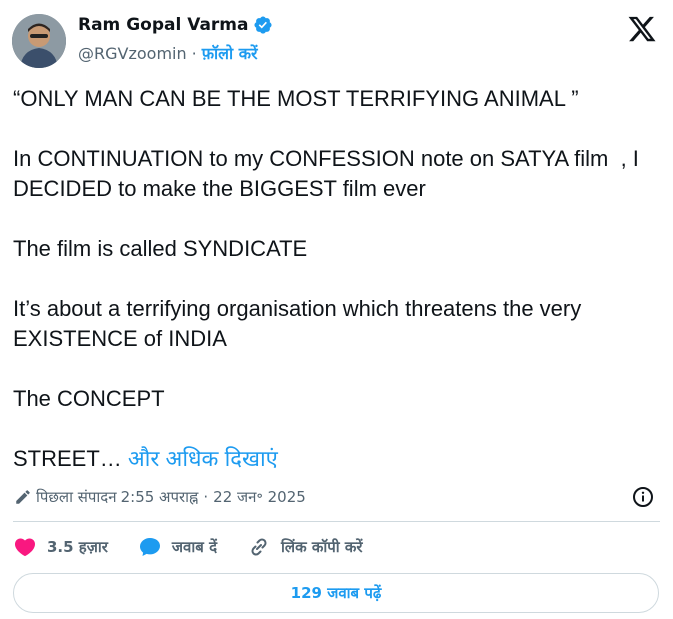  I want to click on tweet-header: Ram Gopal Varma @RGVzoomin · फ़ॉलो करें, so click(336, 41).